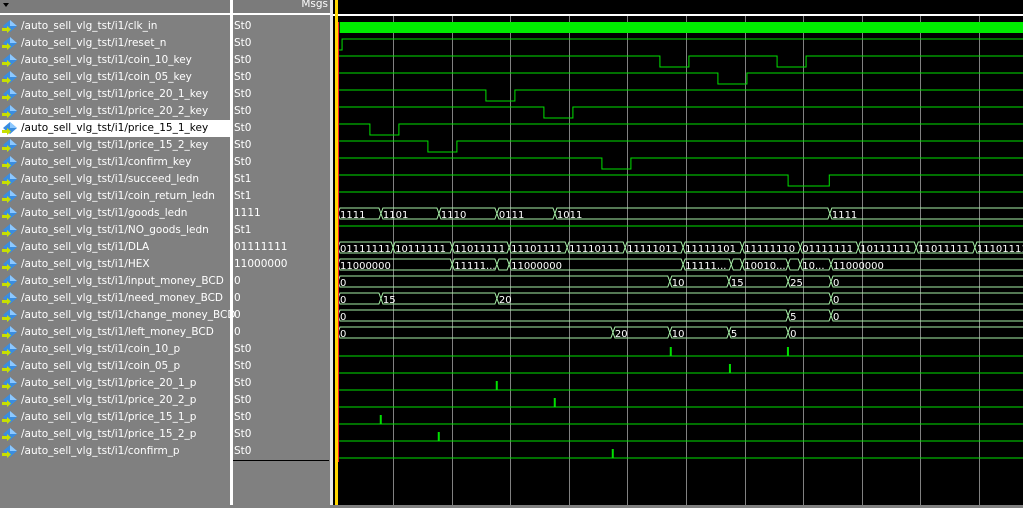 This screenshot has height=508, width=1023. Describe the element at coordinates (395, 215) in the screenshot. I see `bus-value-label: 1101` at that location.